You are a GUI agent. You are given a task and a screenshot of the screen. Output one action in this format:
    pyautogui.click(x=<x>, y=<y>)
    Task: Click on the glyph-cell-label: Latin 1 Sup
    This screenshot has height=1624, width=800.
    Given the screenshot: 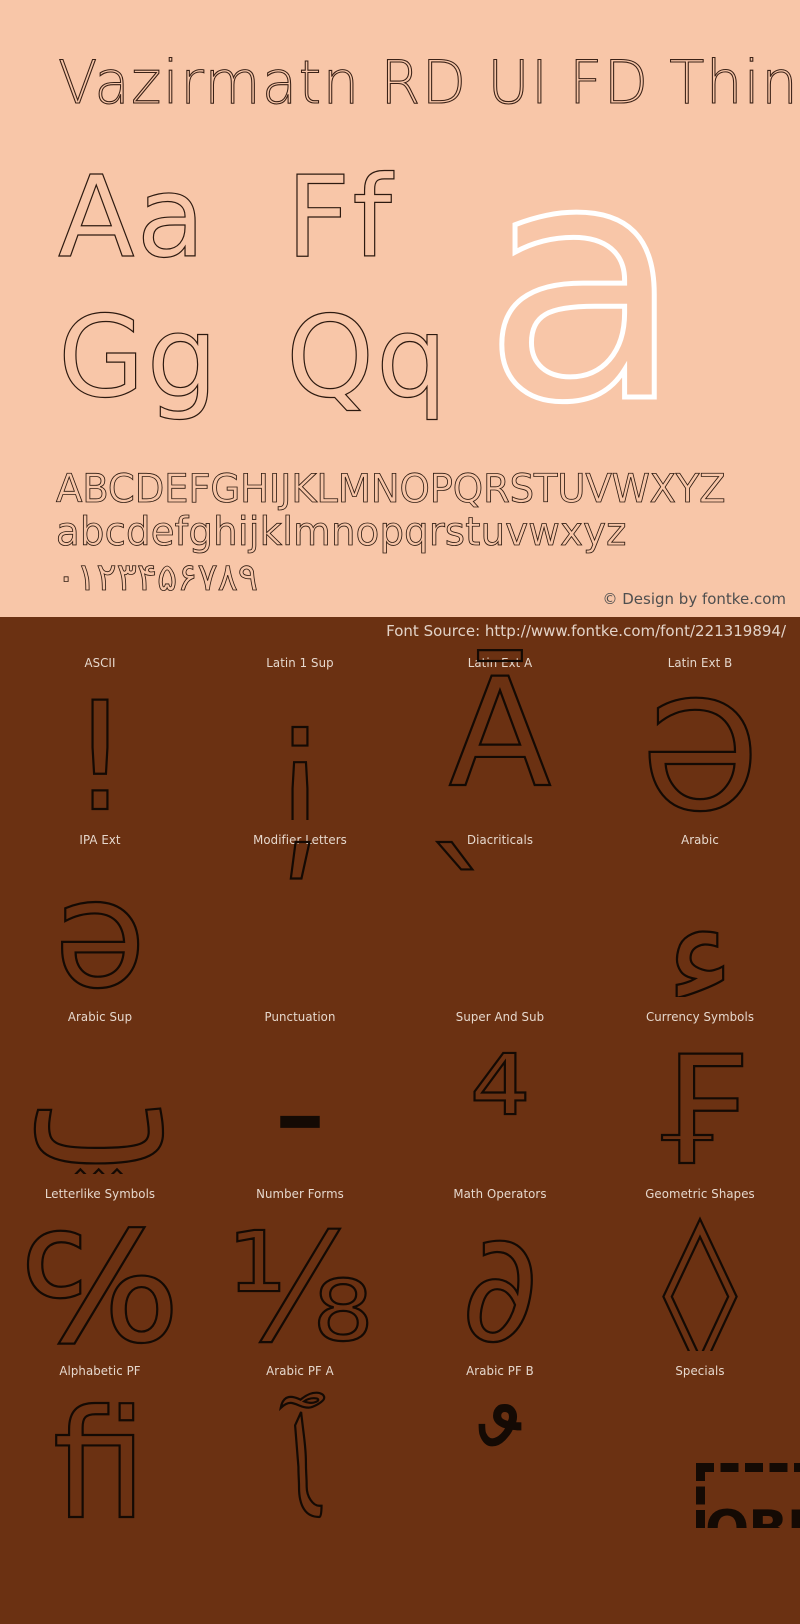 What is the action you would take?
    pyautogui.click(x=300, y=662)
    